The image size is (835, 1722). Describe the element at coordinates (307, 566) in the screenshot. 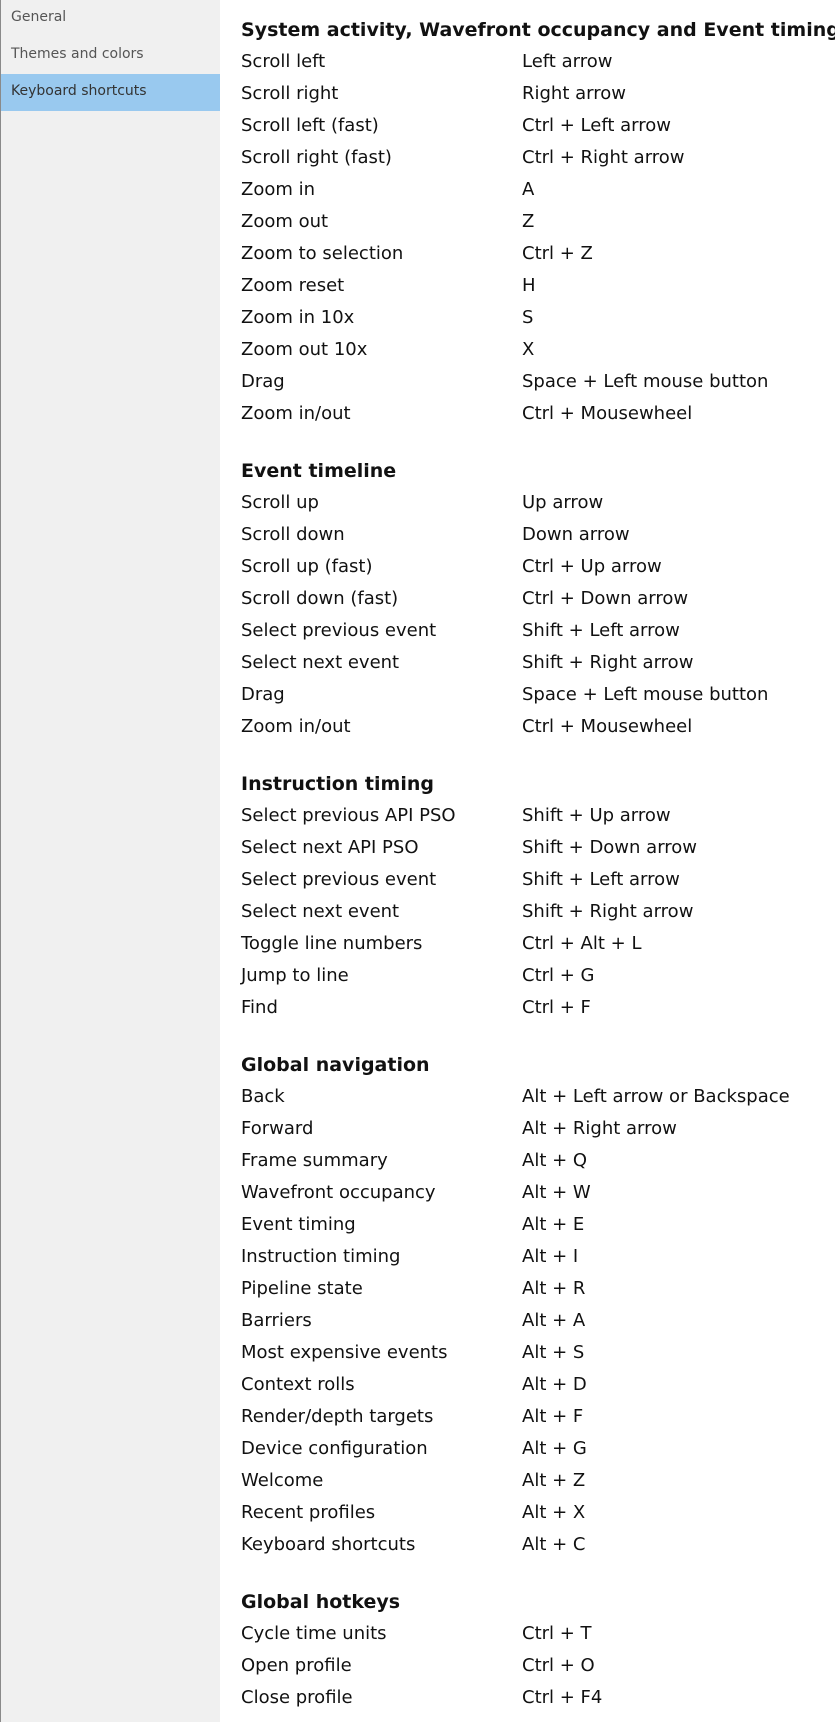

I see `shortcut-action: Scroll up (fast)` at that location.